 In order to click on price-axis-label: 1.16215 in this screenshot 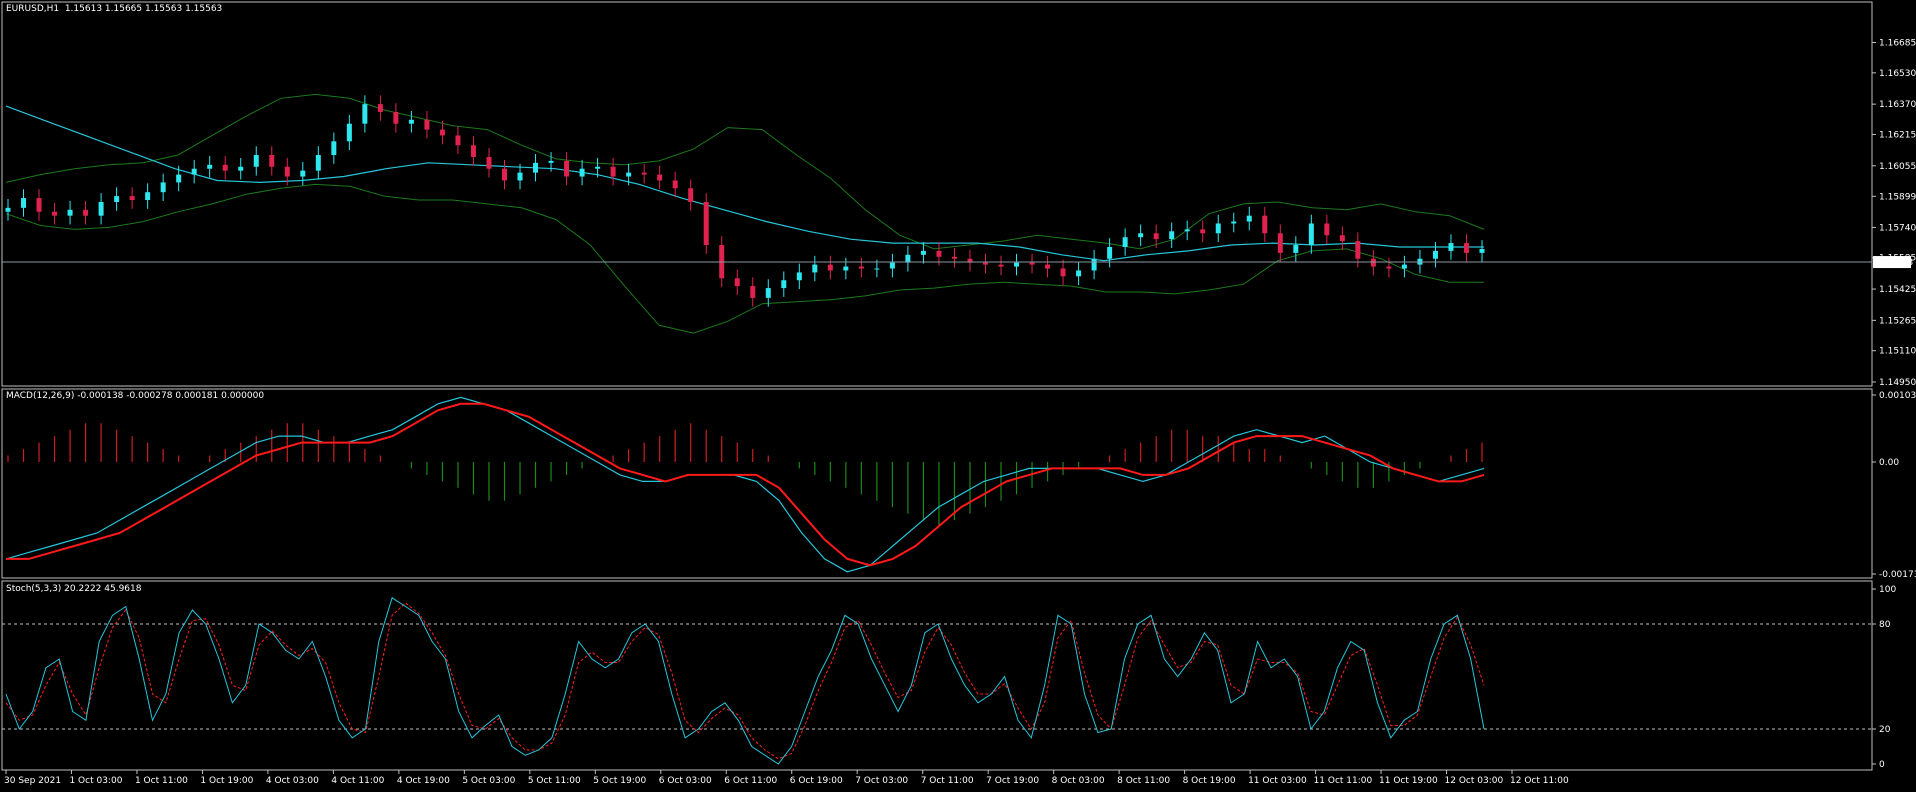, I will do `click(1897, 135)`.